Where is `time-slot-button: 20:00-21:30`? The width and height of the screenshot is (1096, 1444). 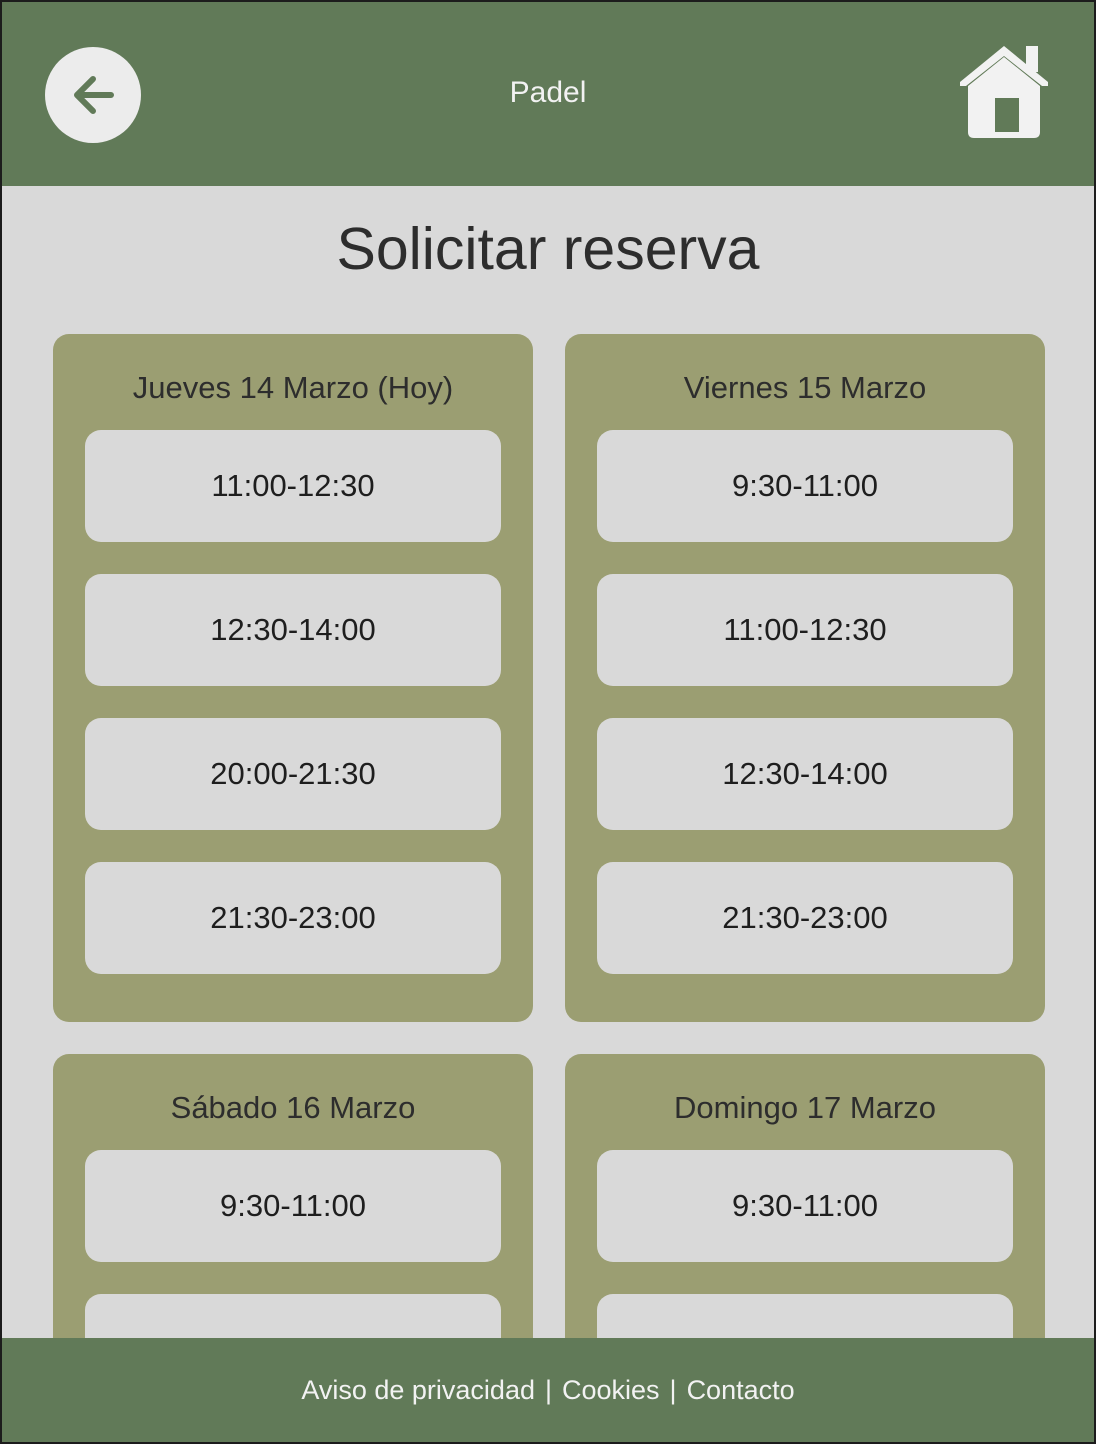 time-slot-button: 20:00-21:30 is located at coordinates (293, 774).